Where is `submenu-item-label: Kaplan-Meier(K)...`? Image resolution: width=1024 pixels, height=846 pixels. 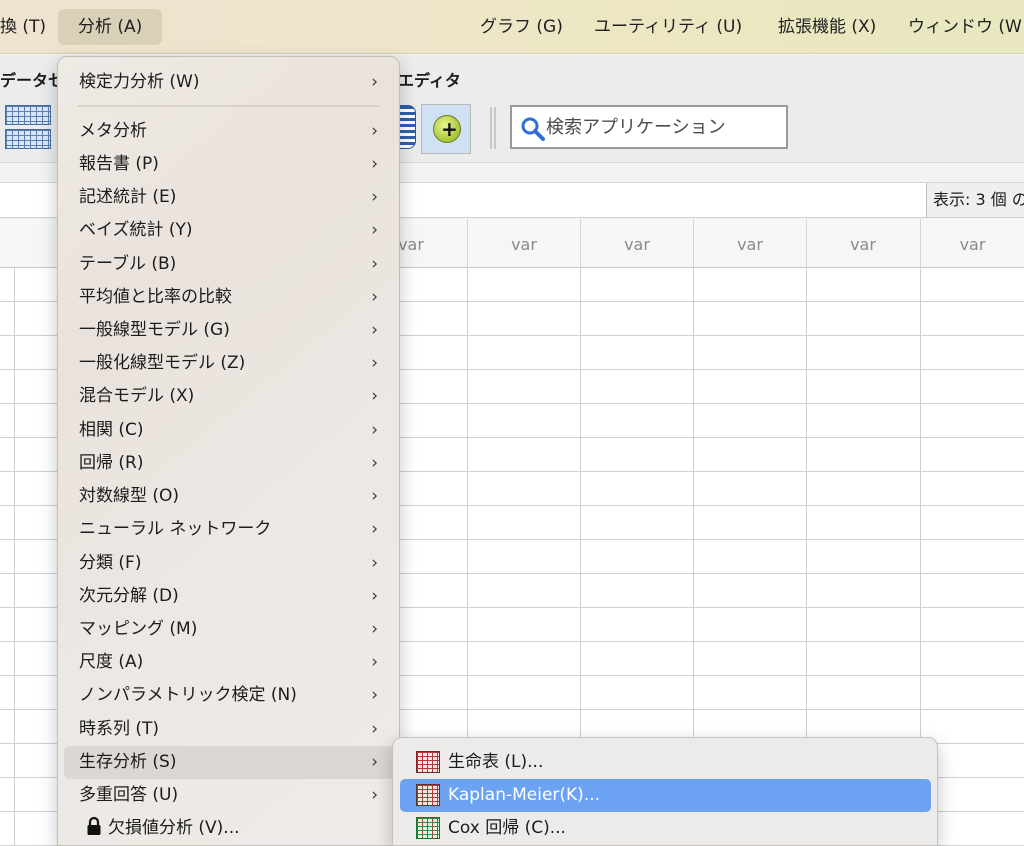 submenu-item-label: Kaplan-Meier(K)... is located at coordinates (524, 795).